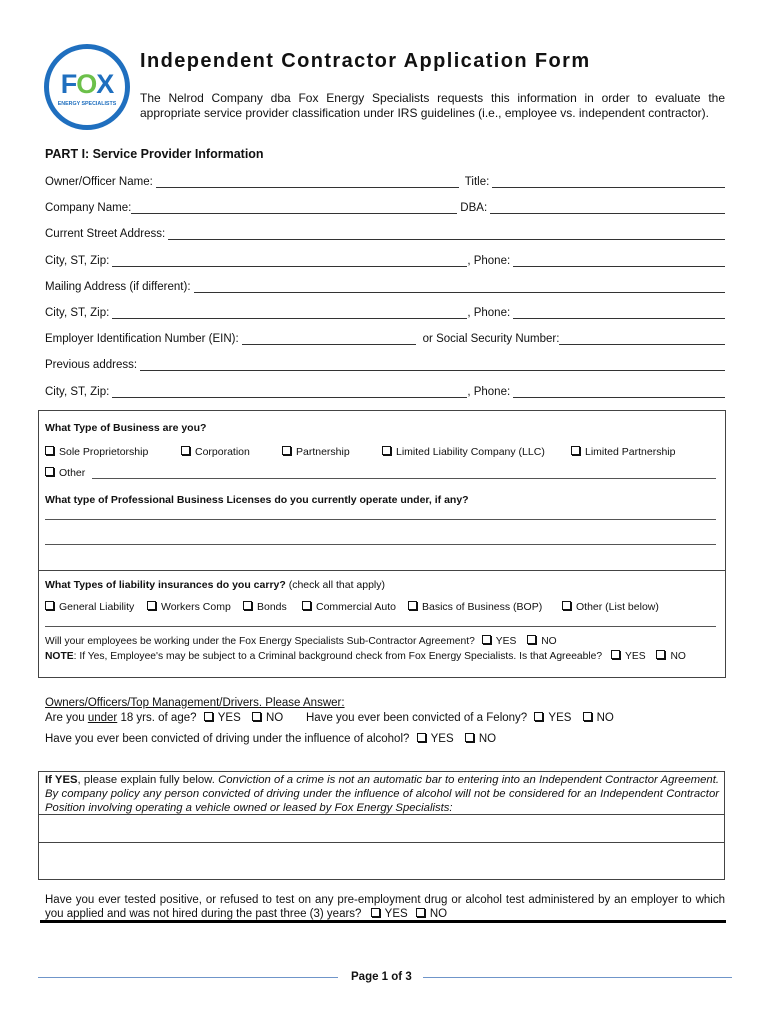 The image size is (770, 1024). What do you see at coordinates (506, 641) in the screenshot?
I see `subcontract-yes: YES` at bounding box center [506, 641].